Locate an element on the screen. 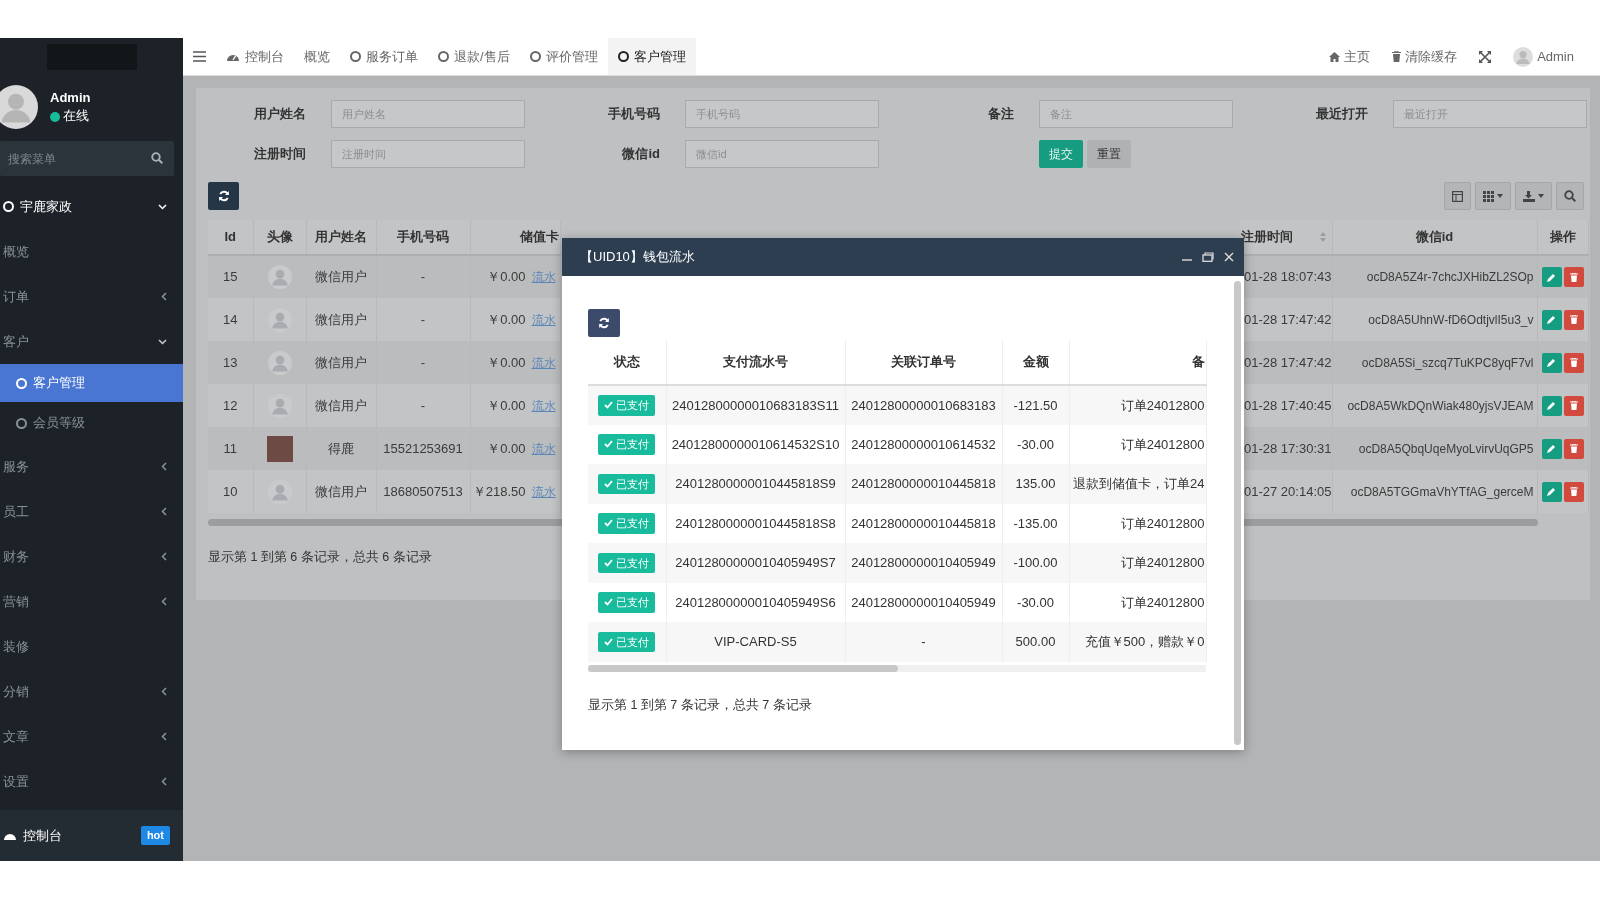 The height and width of the screenshot is (900, 1600). dialog-title: 【UID10】钱包流水 is located at coordinates (637, 257).